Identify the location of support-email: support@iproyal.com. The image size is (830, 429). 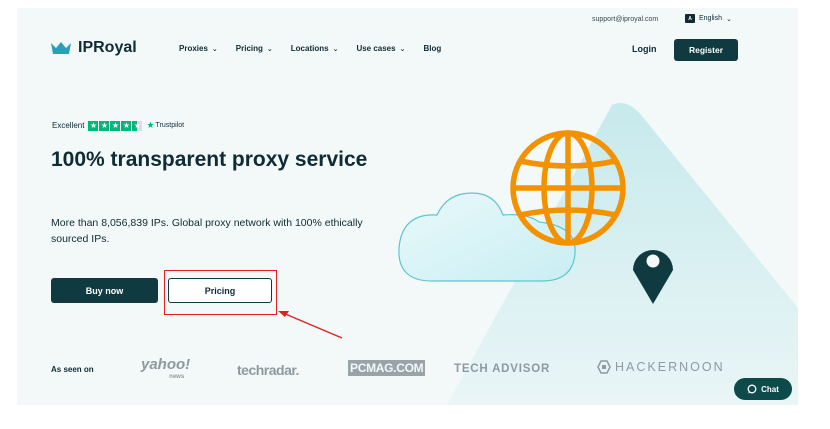
(625, 19).